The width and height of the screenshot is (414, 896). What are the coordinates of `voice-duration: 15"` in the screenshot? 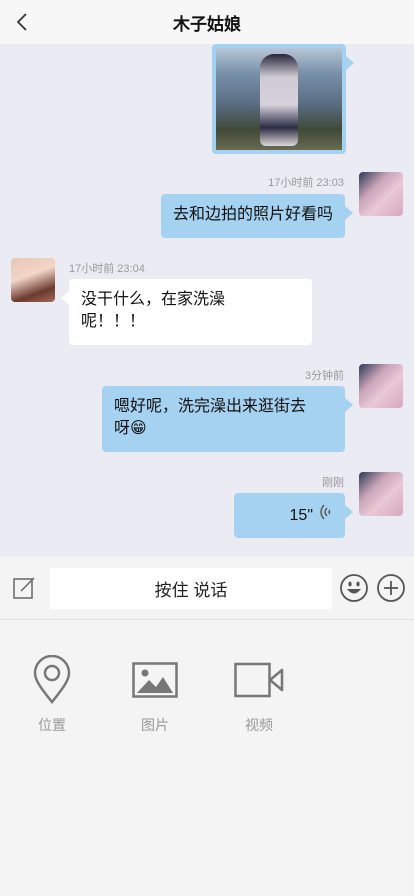 It's located at (301, 515).